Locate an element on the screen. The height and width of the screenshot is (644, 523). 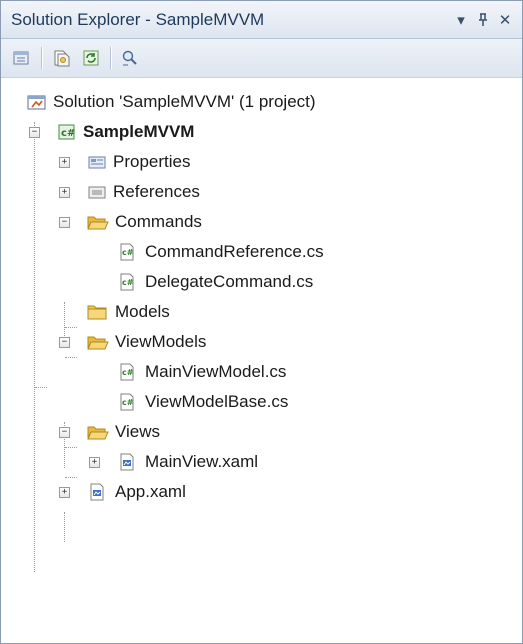
window-position-dropdown-icon: ▾ is located at coordinates (461, 20).